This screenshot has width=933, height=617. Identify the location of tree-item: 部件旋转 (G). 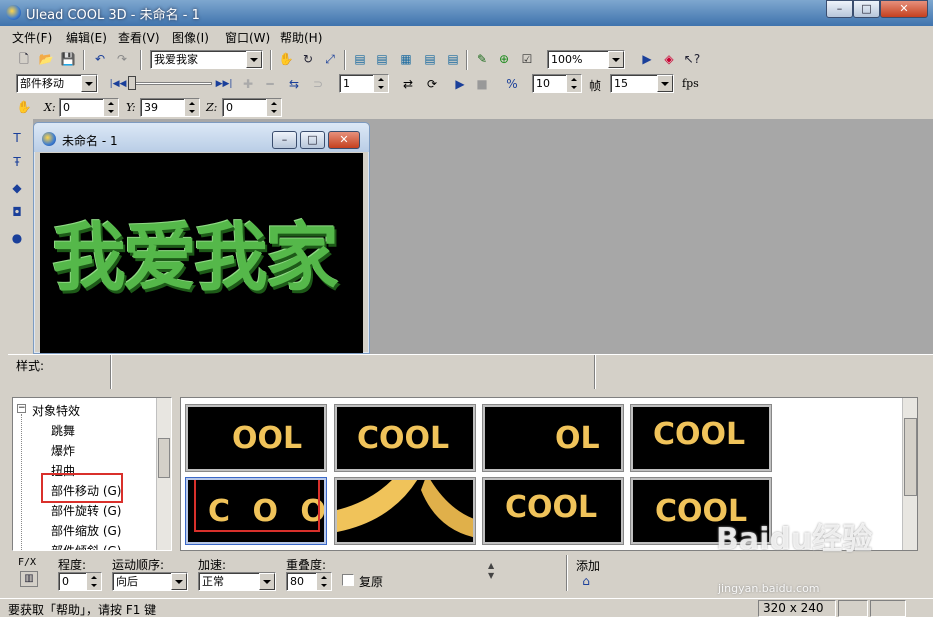
(86, 510).